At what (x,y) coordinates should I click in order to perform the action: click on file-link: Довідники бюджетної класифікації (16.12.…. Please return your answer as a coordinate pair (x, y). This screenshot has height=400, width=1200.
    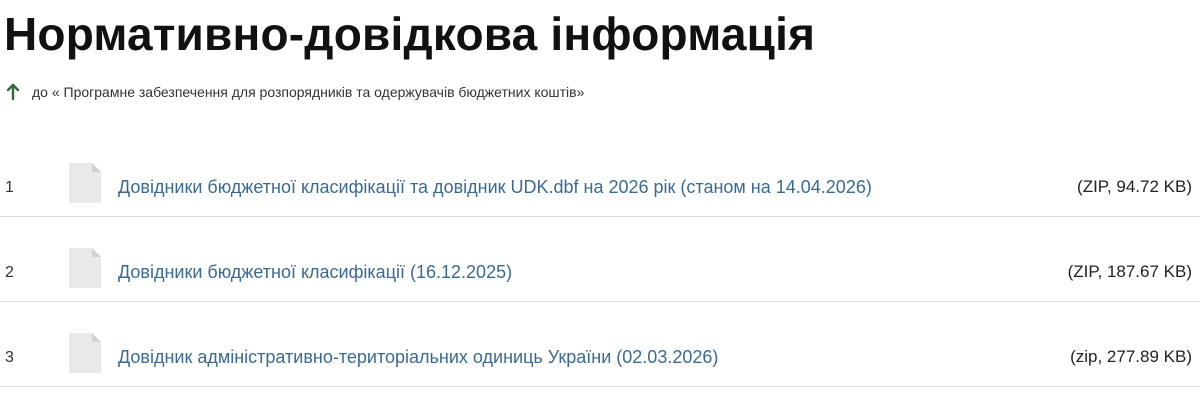
    Looking at the image, I should click on (315, 272).